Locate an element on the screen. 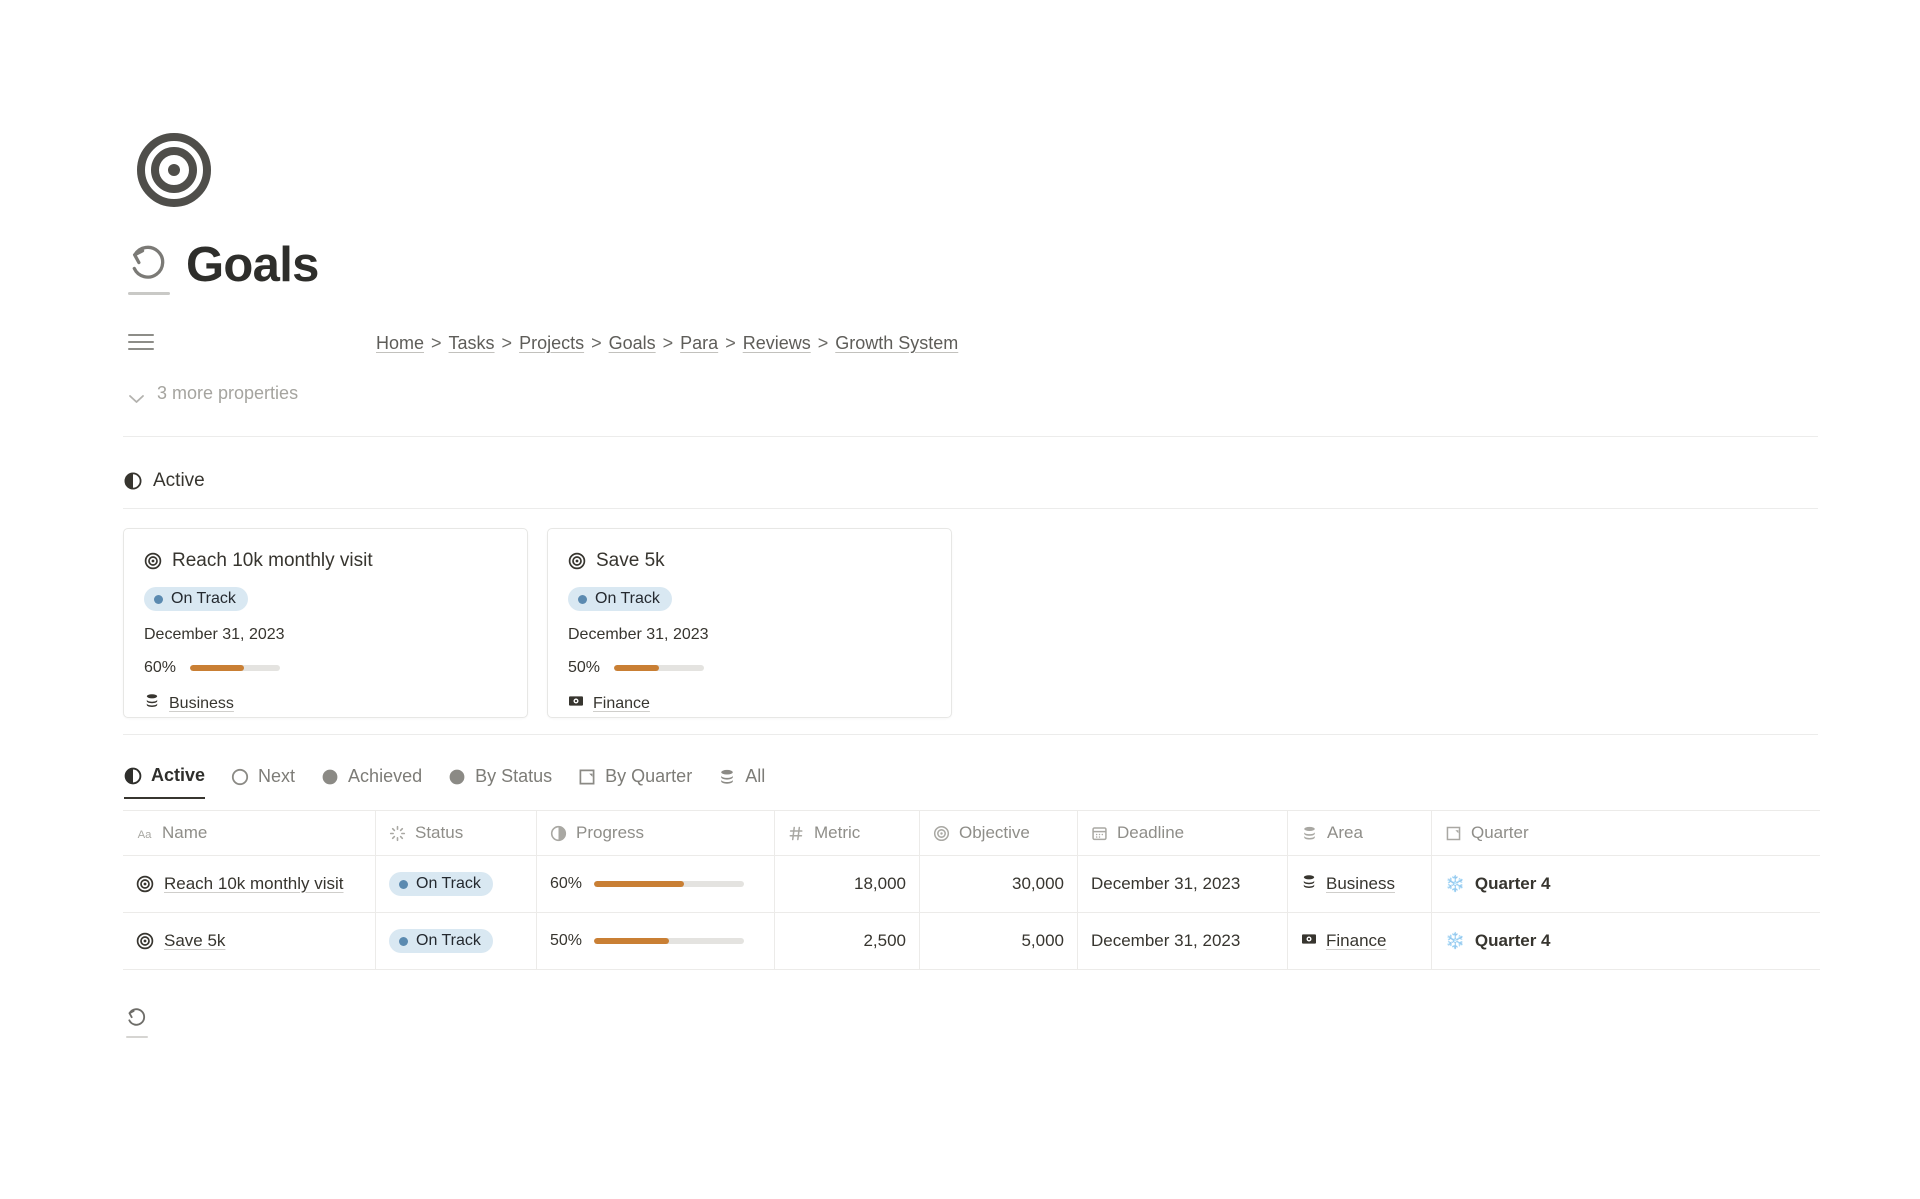 This screenshot has height=1199, width=1920. column-header-name: Aa Name is located at coordinates (249, 833).